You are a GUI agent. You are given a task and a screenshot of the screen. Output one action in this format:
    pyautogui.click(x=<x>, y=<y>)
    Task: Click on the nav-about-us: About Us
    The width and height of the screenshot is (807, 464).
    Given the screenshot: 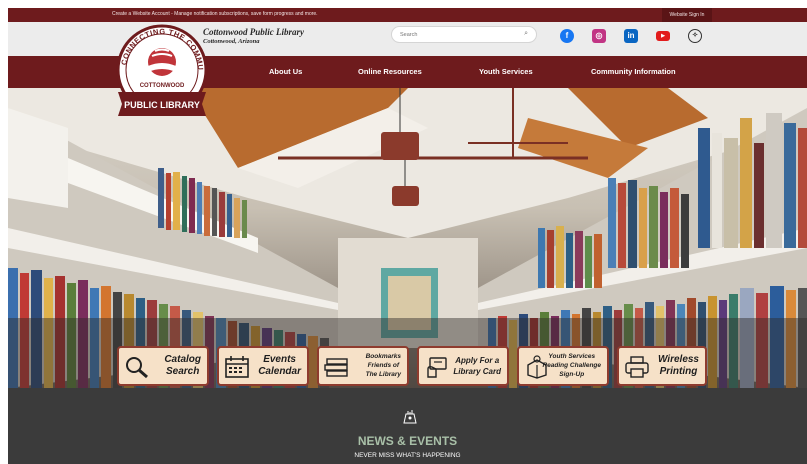 What is the action you would take?
    pyautogui.click(x=285, y=71)
    